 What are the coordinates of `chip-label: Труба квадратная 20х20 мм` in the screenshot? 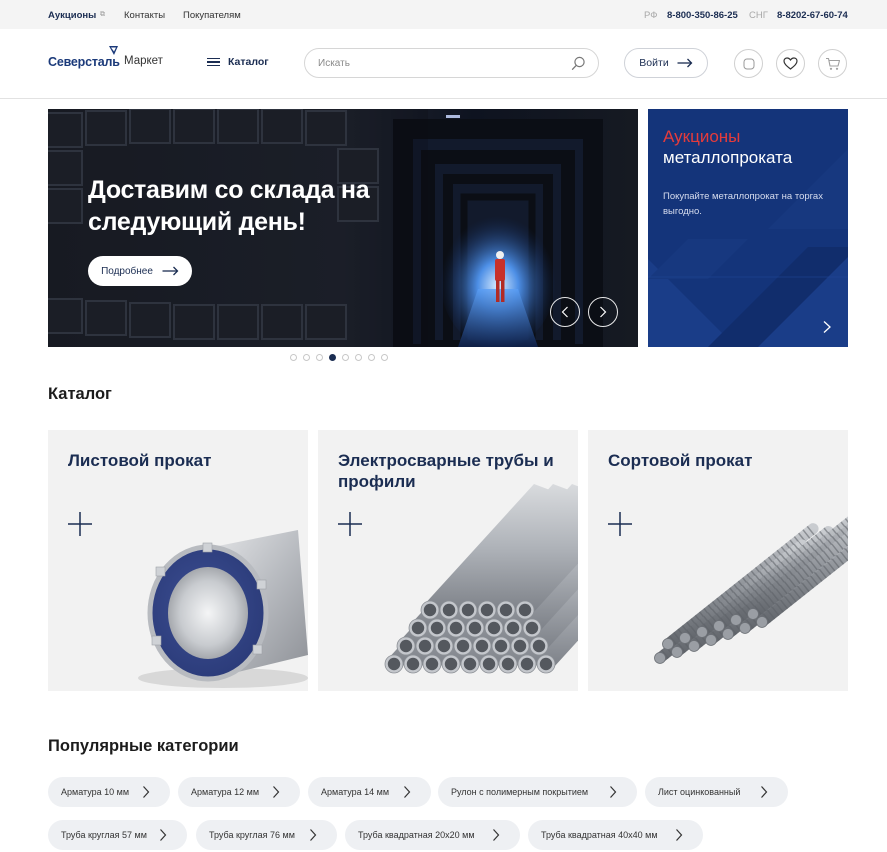 It's located at (416, 835).